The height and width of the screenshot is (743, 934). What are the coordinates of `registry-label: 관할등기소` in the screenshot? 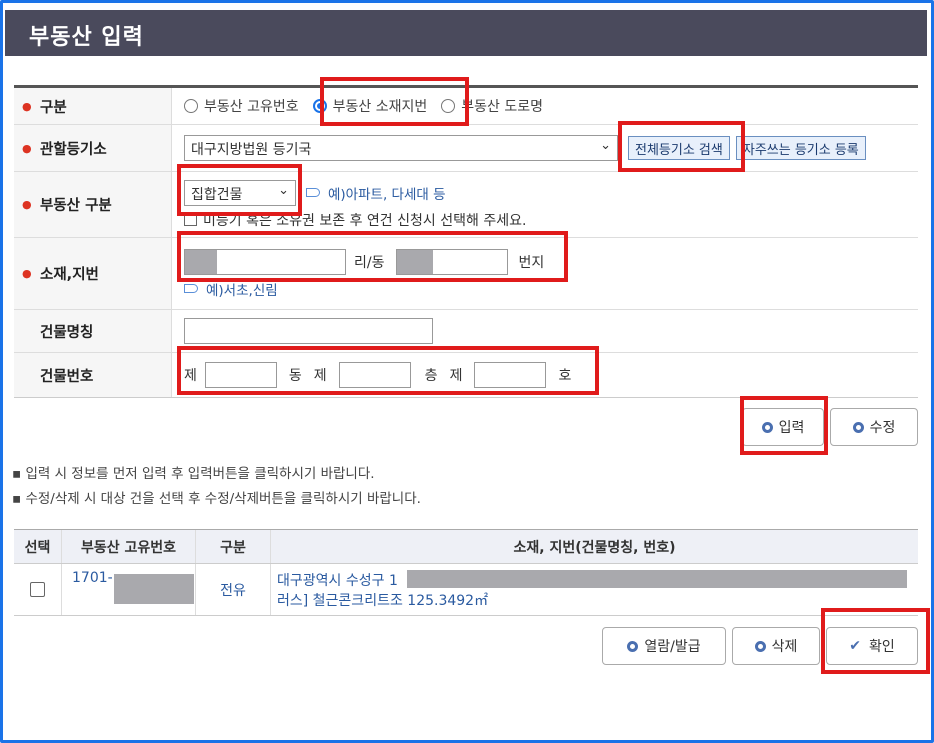 It's located at (73, 149).